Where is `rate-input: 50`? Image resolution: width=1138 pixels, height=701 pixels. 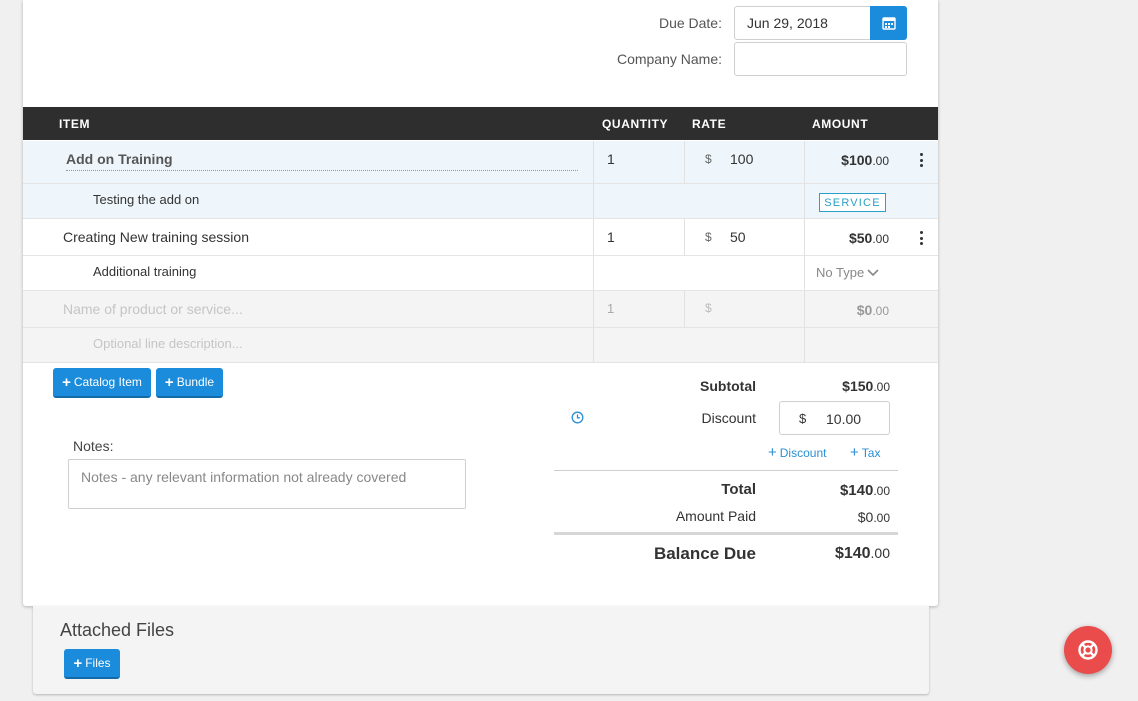
rate-input: 50 is located at coordinates (738, 237).